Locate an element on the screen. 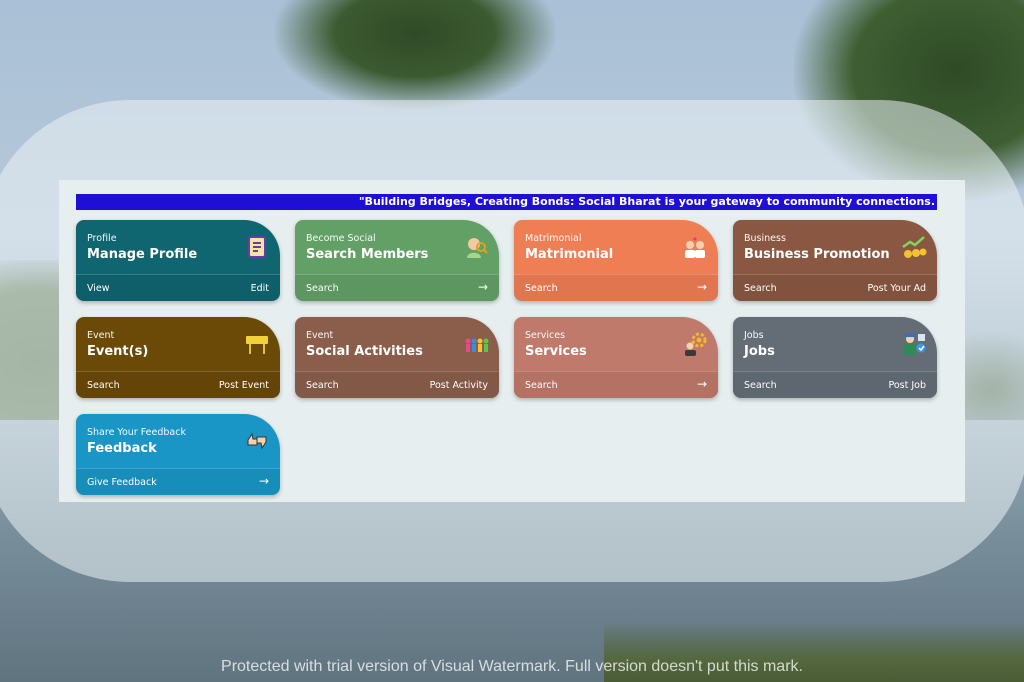 The image size is (1024, 682). edit-link: Edit is located at coordinates (260, 288).